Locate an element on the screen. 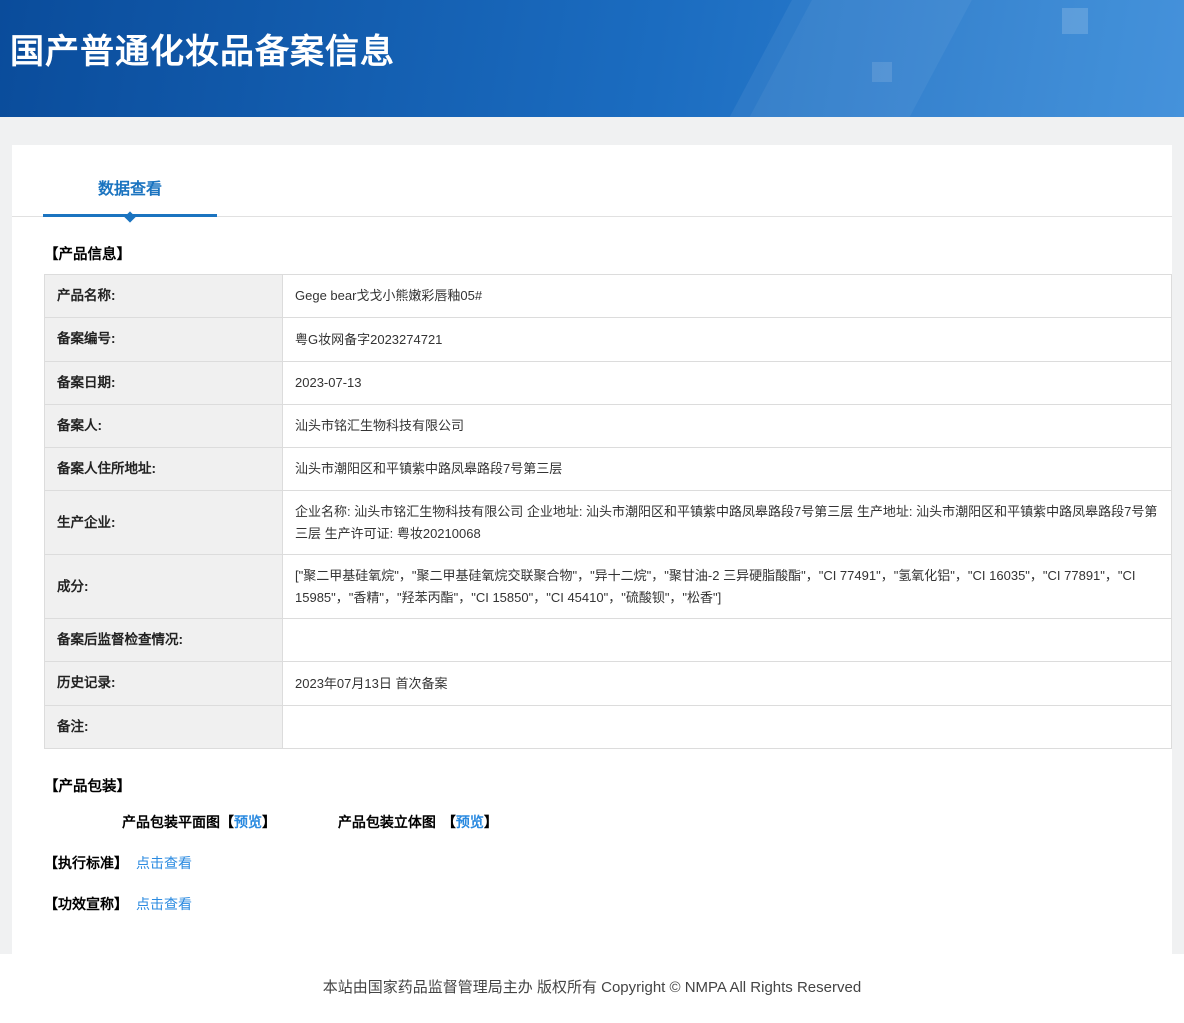 The image size is (1184, 1023). field-label: 历史记录: is located at coordinates (163, 683).